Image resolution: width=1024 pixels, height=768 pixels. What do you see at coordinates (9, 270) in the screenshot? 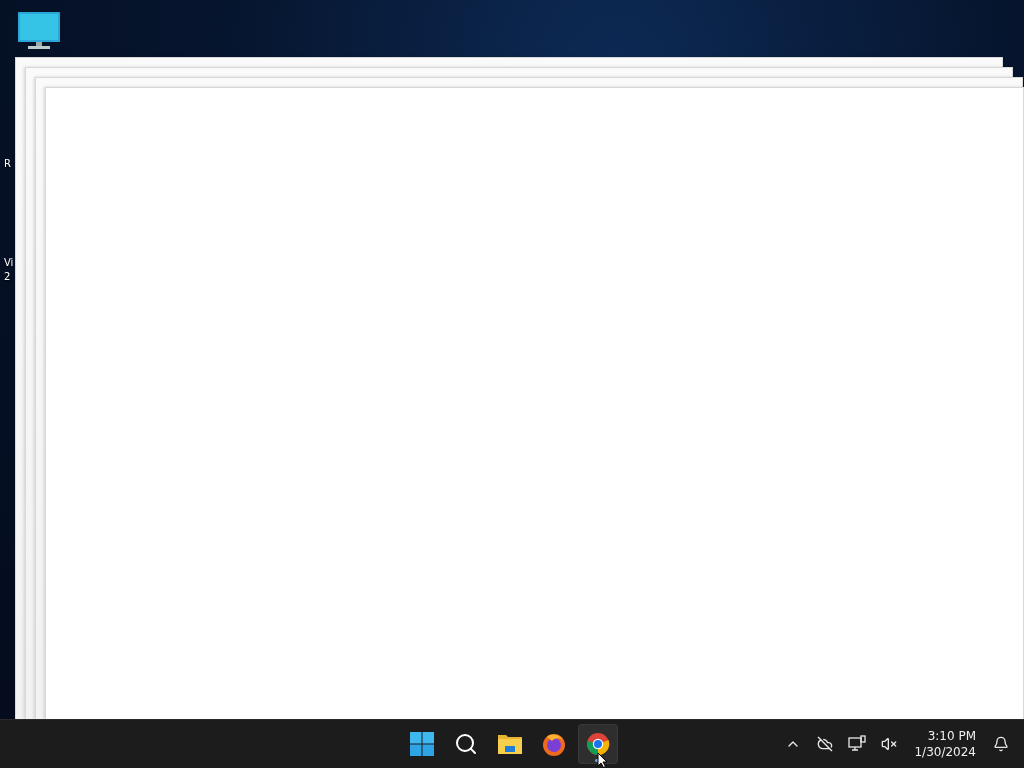
I see `desktop-icon-label: Vi 2` at bounding box center [9, 270].